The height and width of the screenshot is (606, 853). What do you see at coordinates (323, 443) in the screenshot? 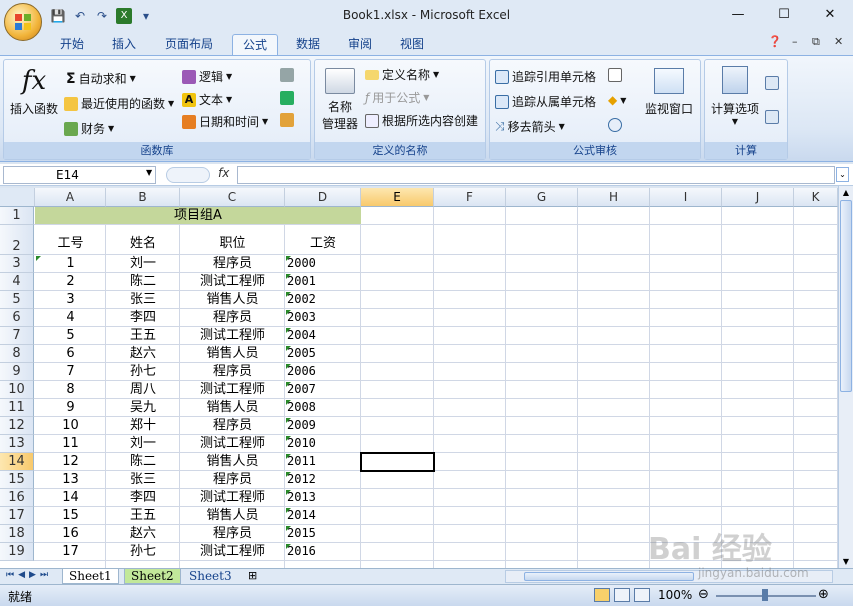
I see `cell-salary: 2010` at bounding box center [323, 443].